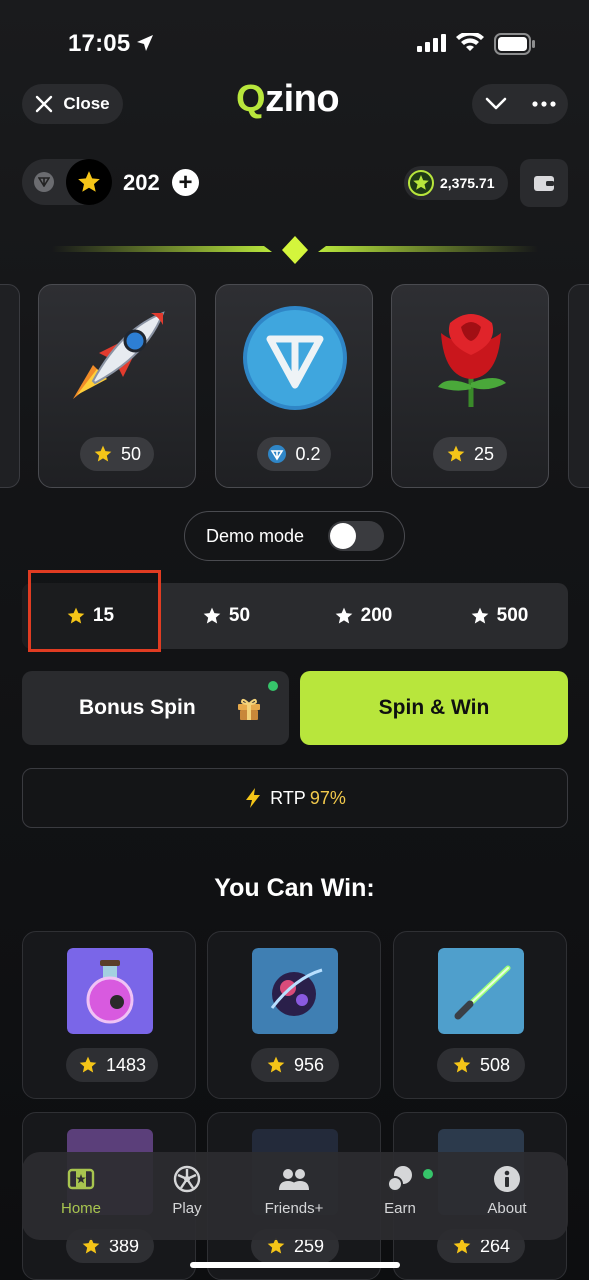 This screenshot has height=1280, width=589. Describe the element at coordinates (249, 709) in the screenshot. I see `gift-icon` at that location.